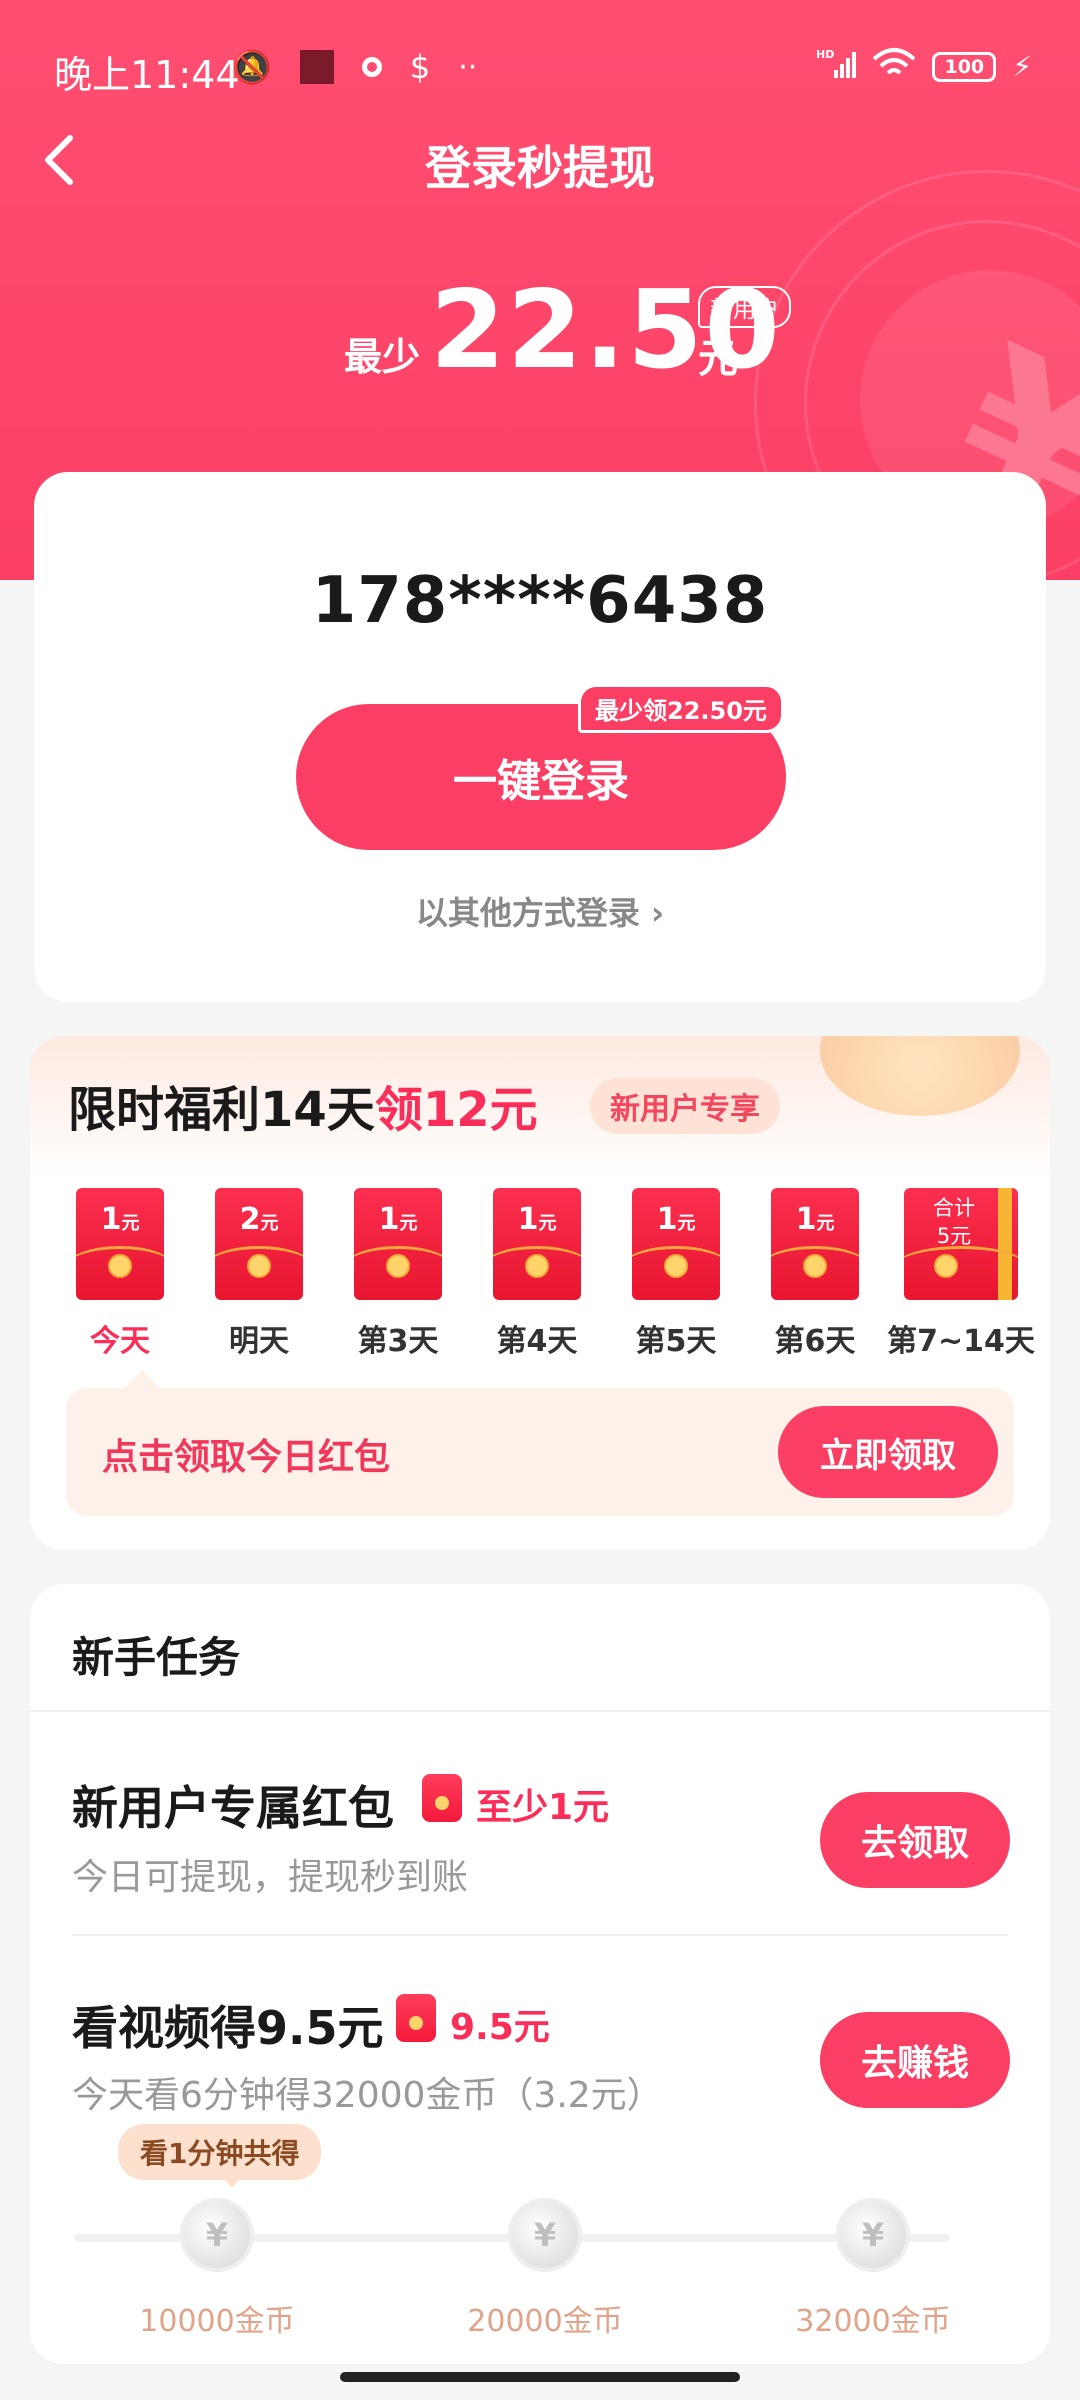  Describe the element at coordinates (540, 911) in the screenshot. I see `other-login-link: 以其他方式登录 ›` at that location.